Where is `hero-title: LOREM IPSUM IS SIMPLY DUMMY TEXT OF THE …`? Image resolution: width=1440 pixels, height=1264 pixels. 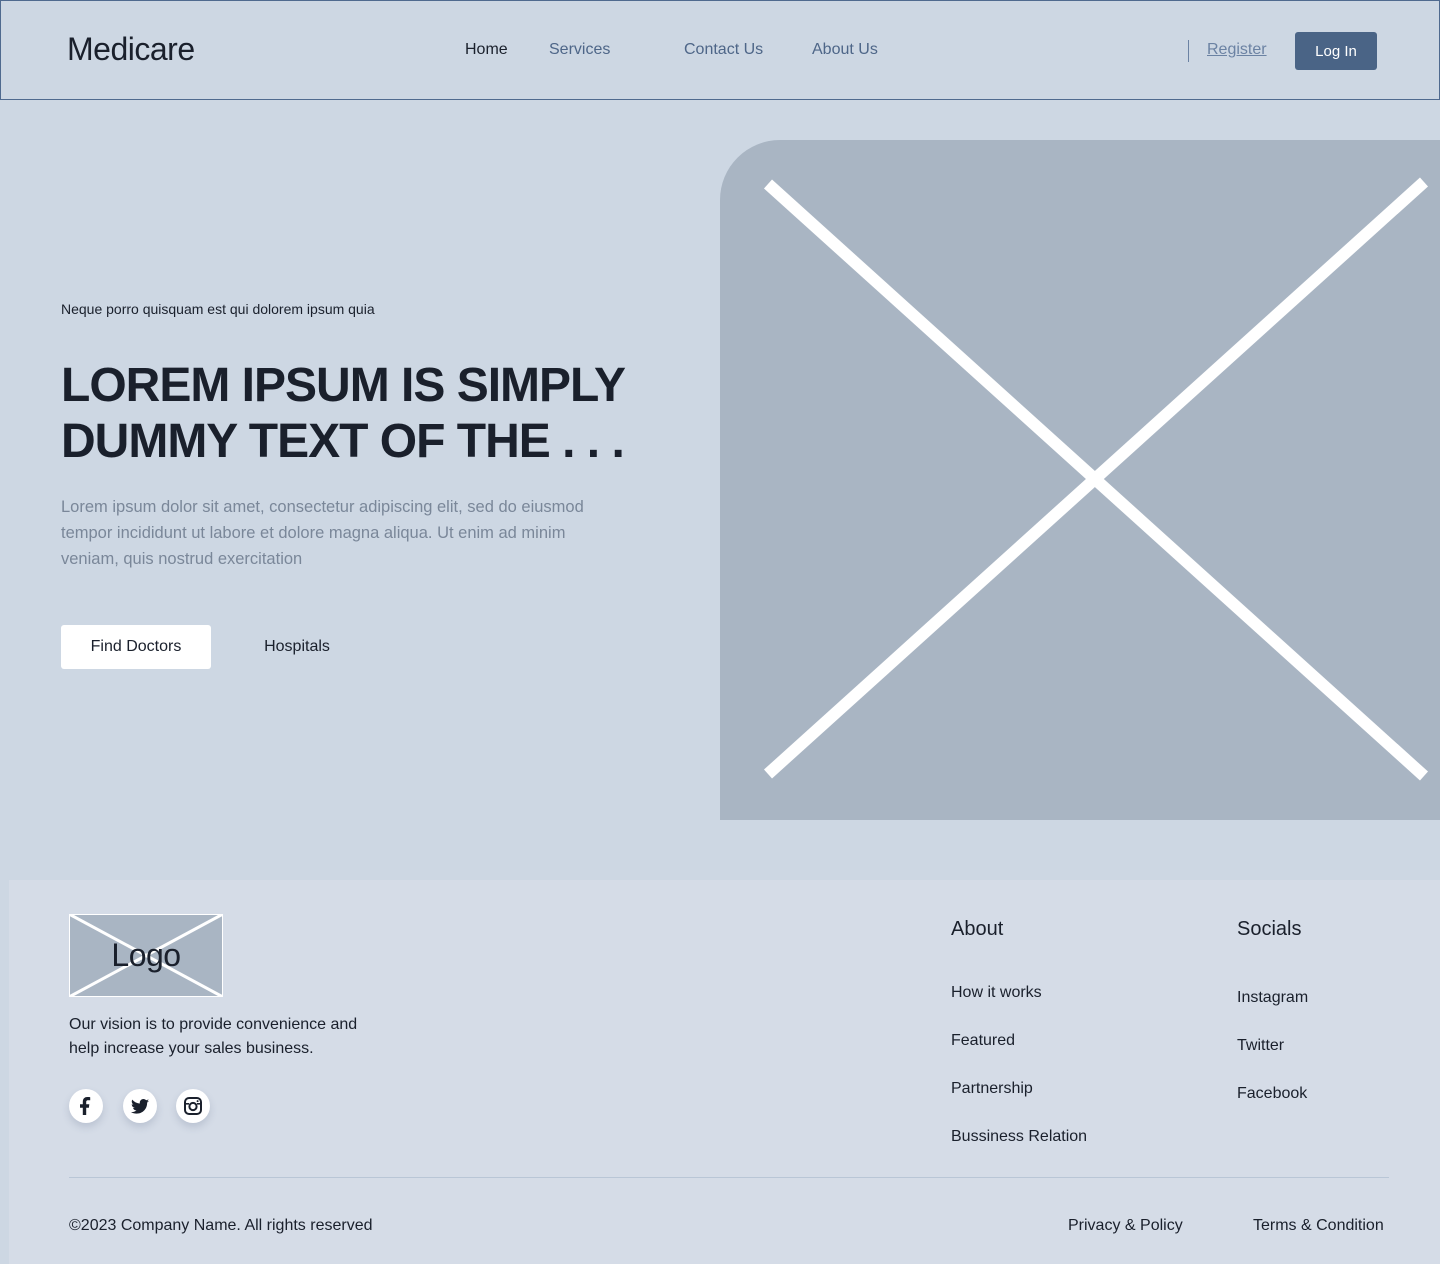
hero-title: LOREM IPSUM IS SIMPLY DUMMY TEXT OF THE … is located at coordinates (343, 413).